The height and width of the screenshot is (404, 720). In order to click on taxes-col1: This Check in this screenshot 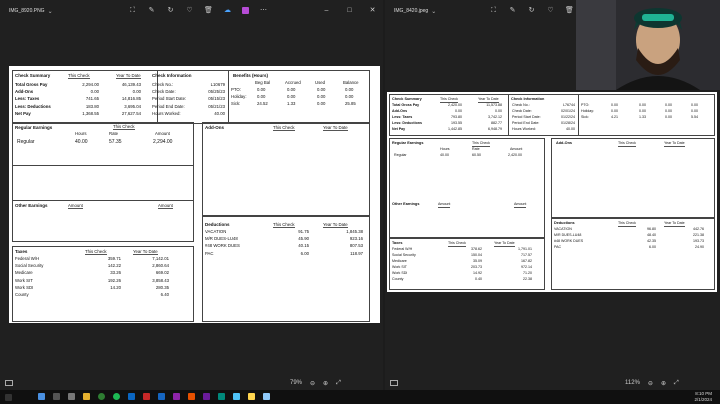, I will do `click(96, 252)`.